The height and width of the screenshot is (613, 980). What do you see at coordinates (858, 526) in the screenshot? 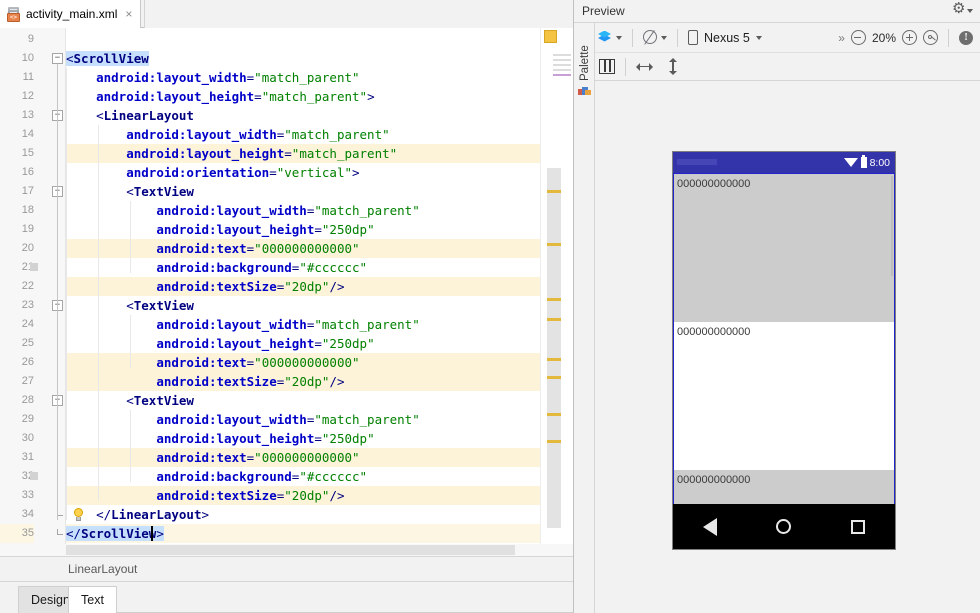
I see `nav-recents-icon` at bounding box center [858, 526].